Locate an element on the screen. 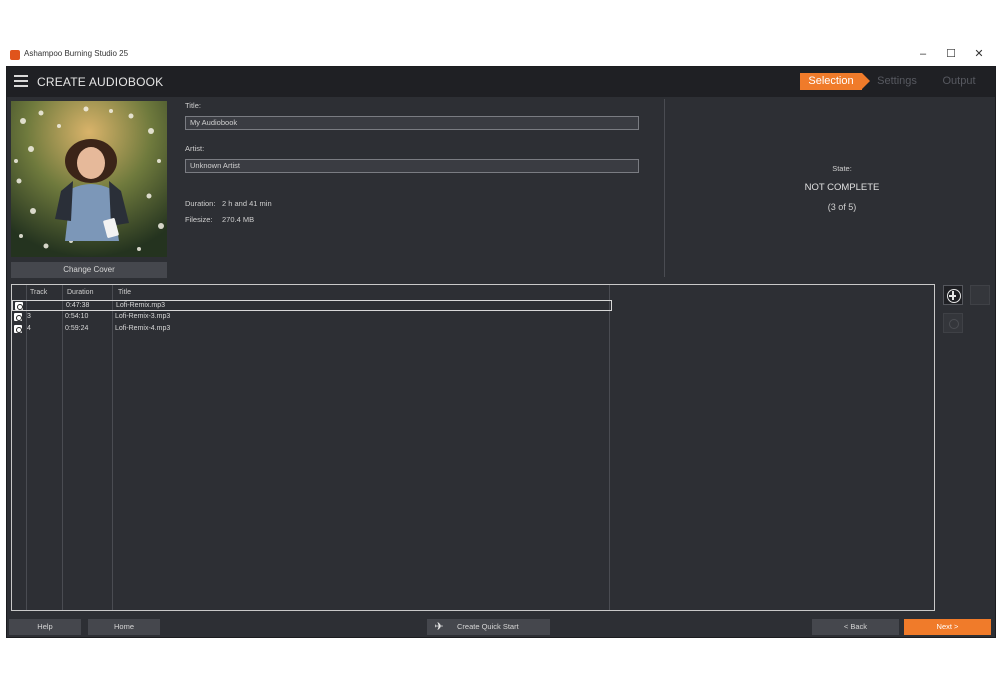  app-title: Ashampoo Burning Studio 25 is located at coordinates (76, 53).